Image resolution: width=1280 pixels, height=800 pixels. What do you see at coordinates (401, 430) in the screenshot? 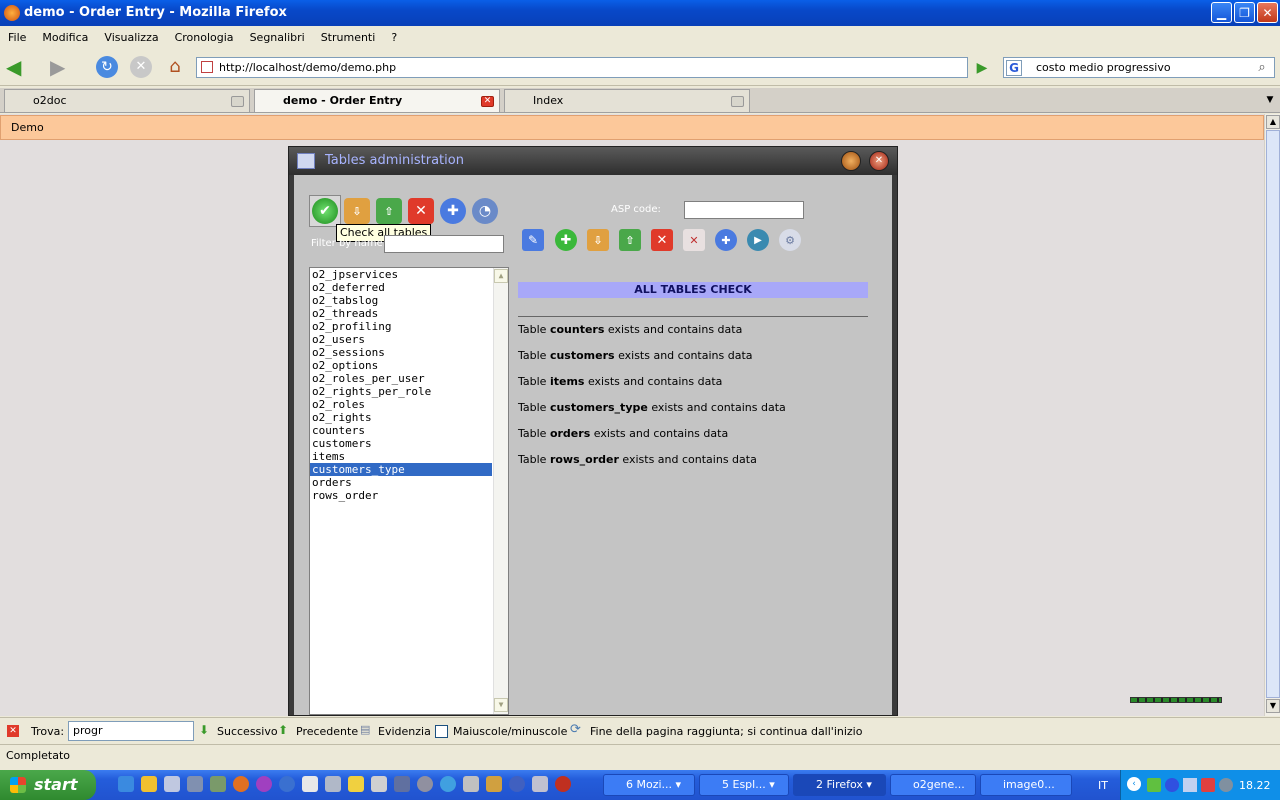
I see `list-item: counters` at bounding box center [401, 430].